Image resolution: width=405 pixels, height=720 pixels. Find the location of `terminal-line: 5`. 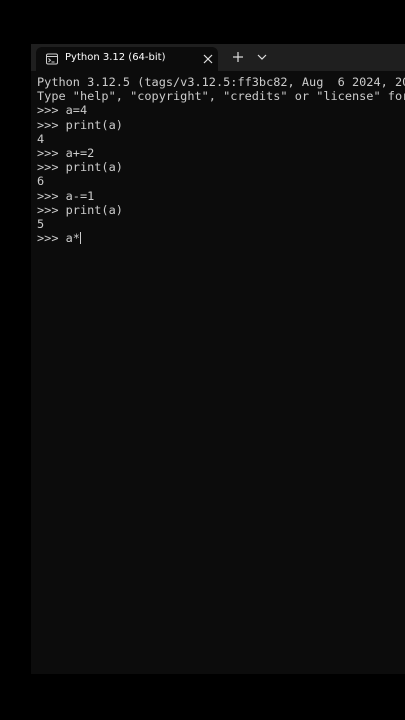

terminal-line: 5 is located at coordinates (41, 223).